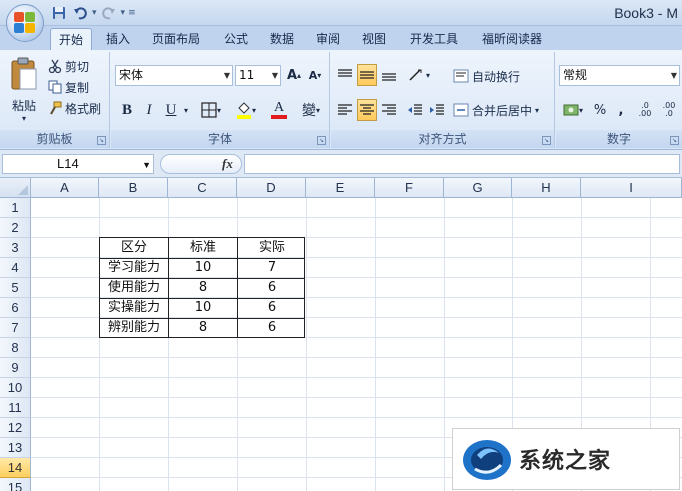 This screenshot has width=682, height=491. What do you see at coordinates (132, 13) in the screenshot?
I see `customize-qat-icon: ≡` at bounding box center [132, 13].